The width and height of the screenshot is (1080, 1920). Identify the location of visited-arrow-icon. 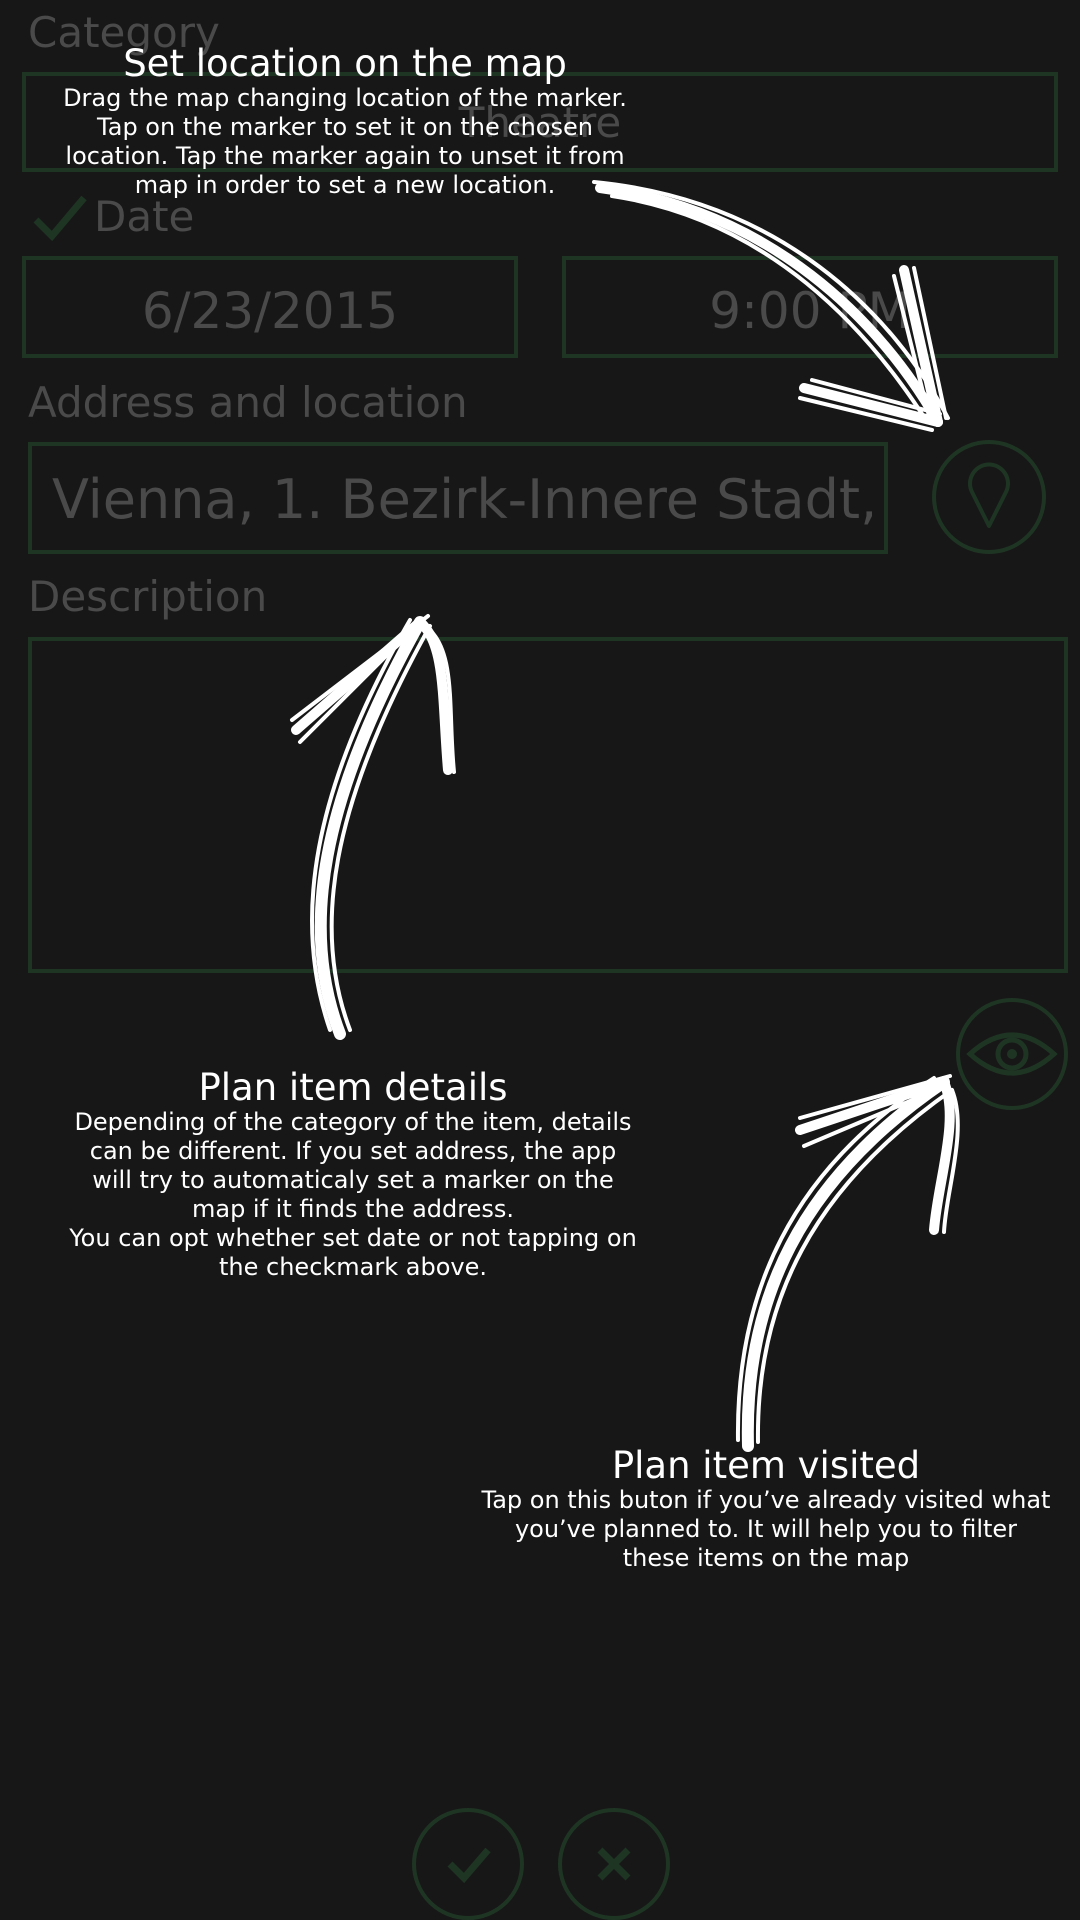
(847, 1263).